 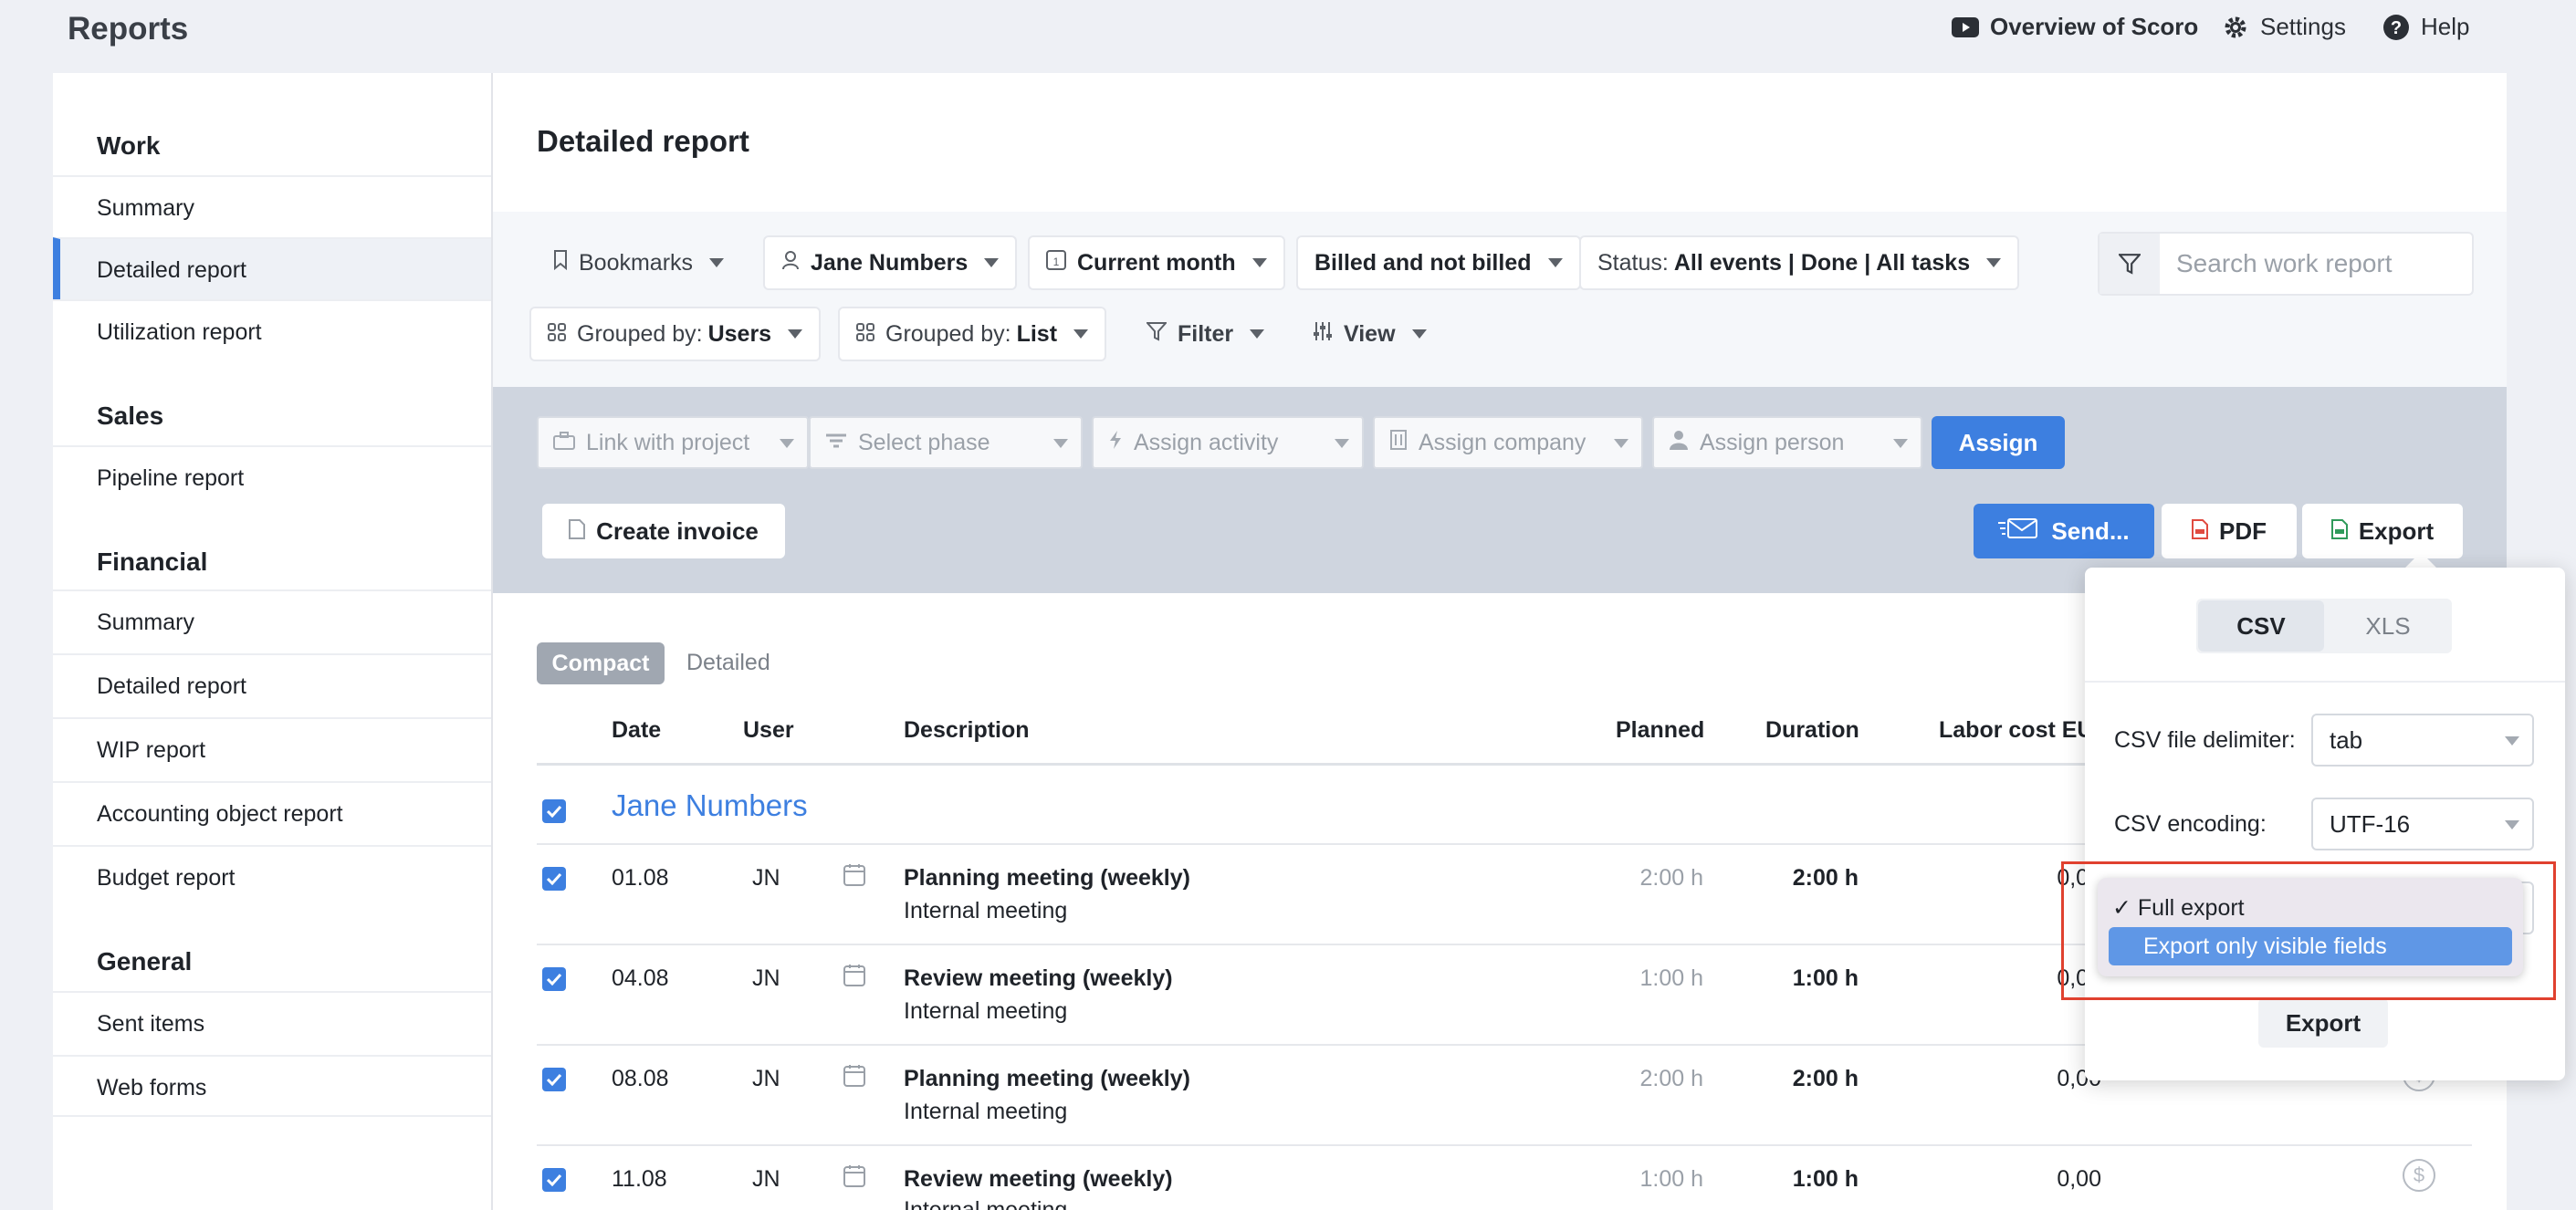 I want to click on building-icon, so click(x=1398, y=442).